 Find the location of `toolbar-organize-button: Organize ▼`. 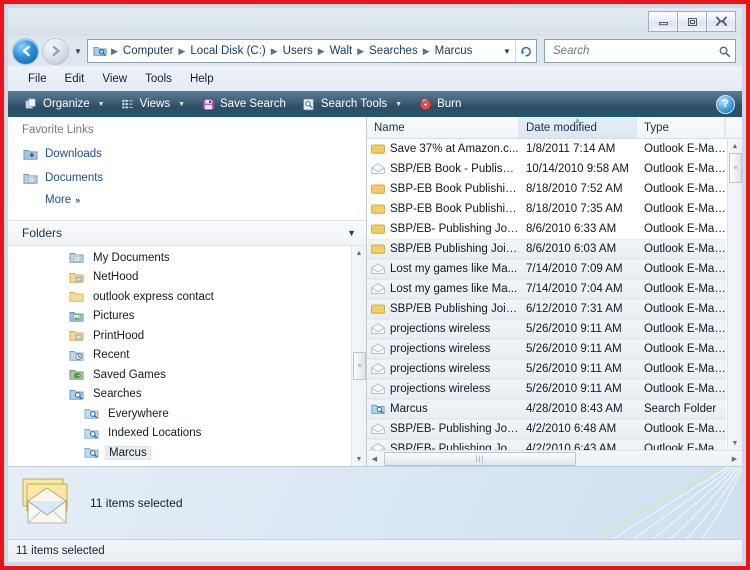

toolbar-organize-button: Organize ▼ is located at coordinates (64, 104).